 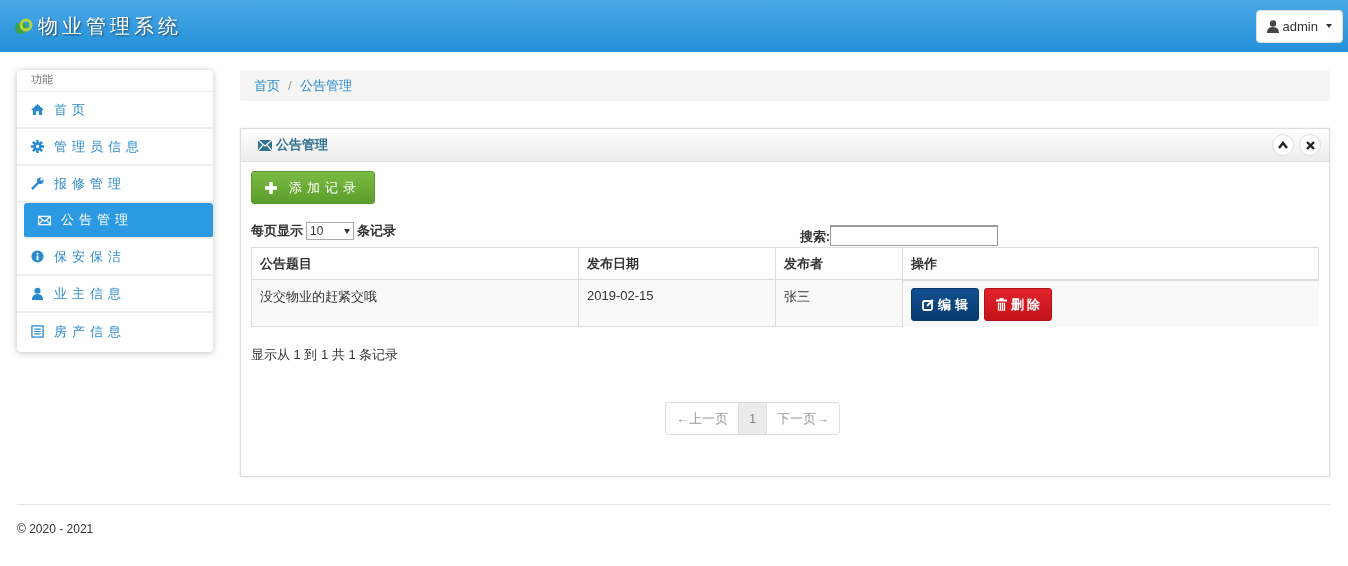 I want to click on delete-button: 删 除, so click(x=1018, y=304).